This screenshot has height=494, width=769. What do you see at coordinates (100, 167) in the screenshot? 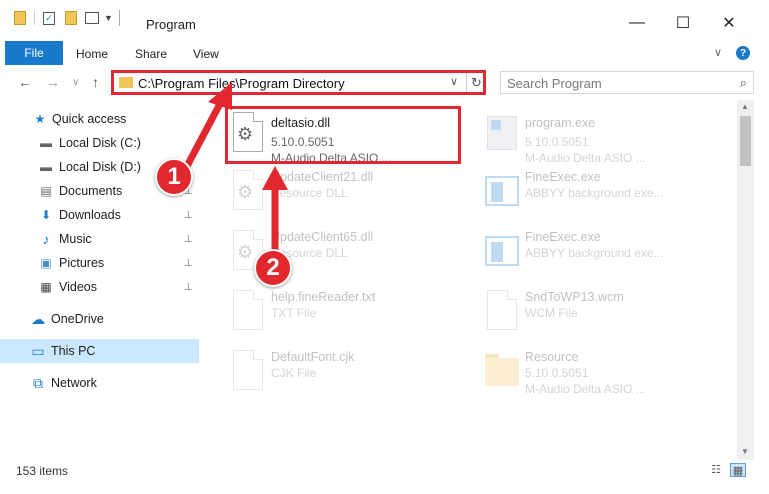
I see `sidebar-item-label: Local Disk (D:)` at bounding box center [100, 167].